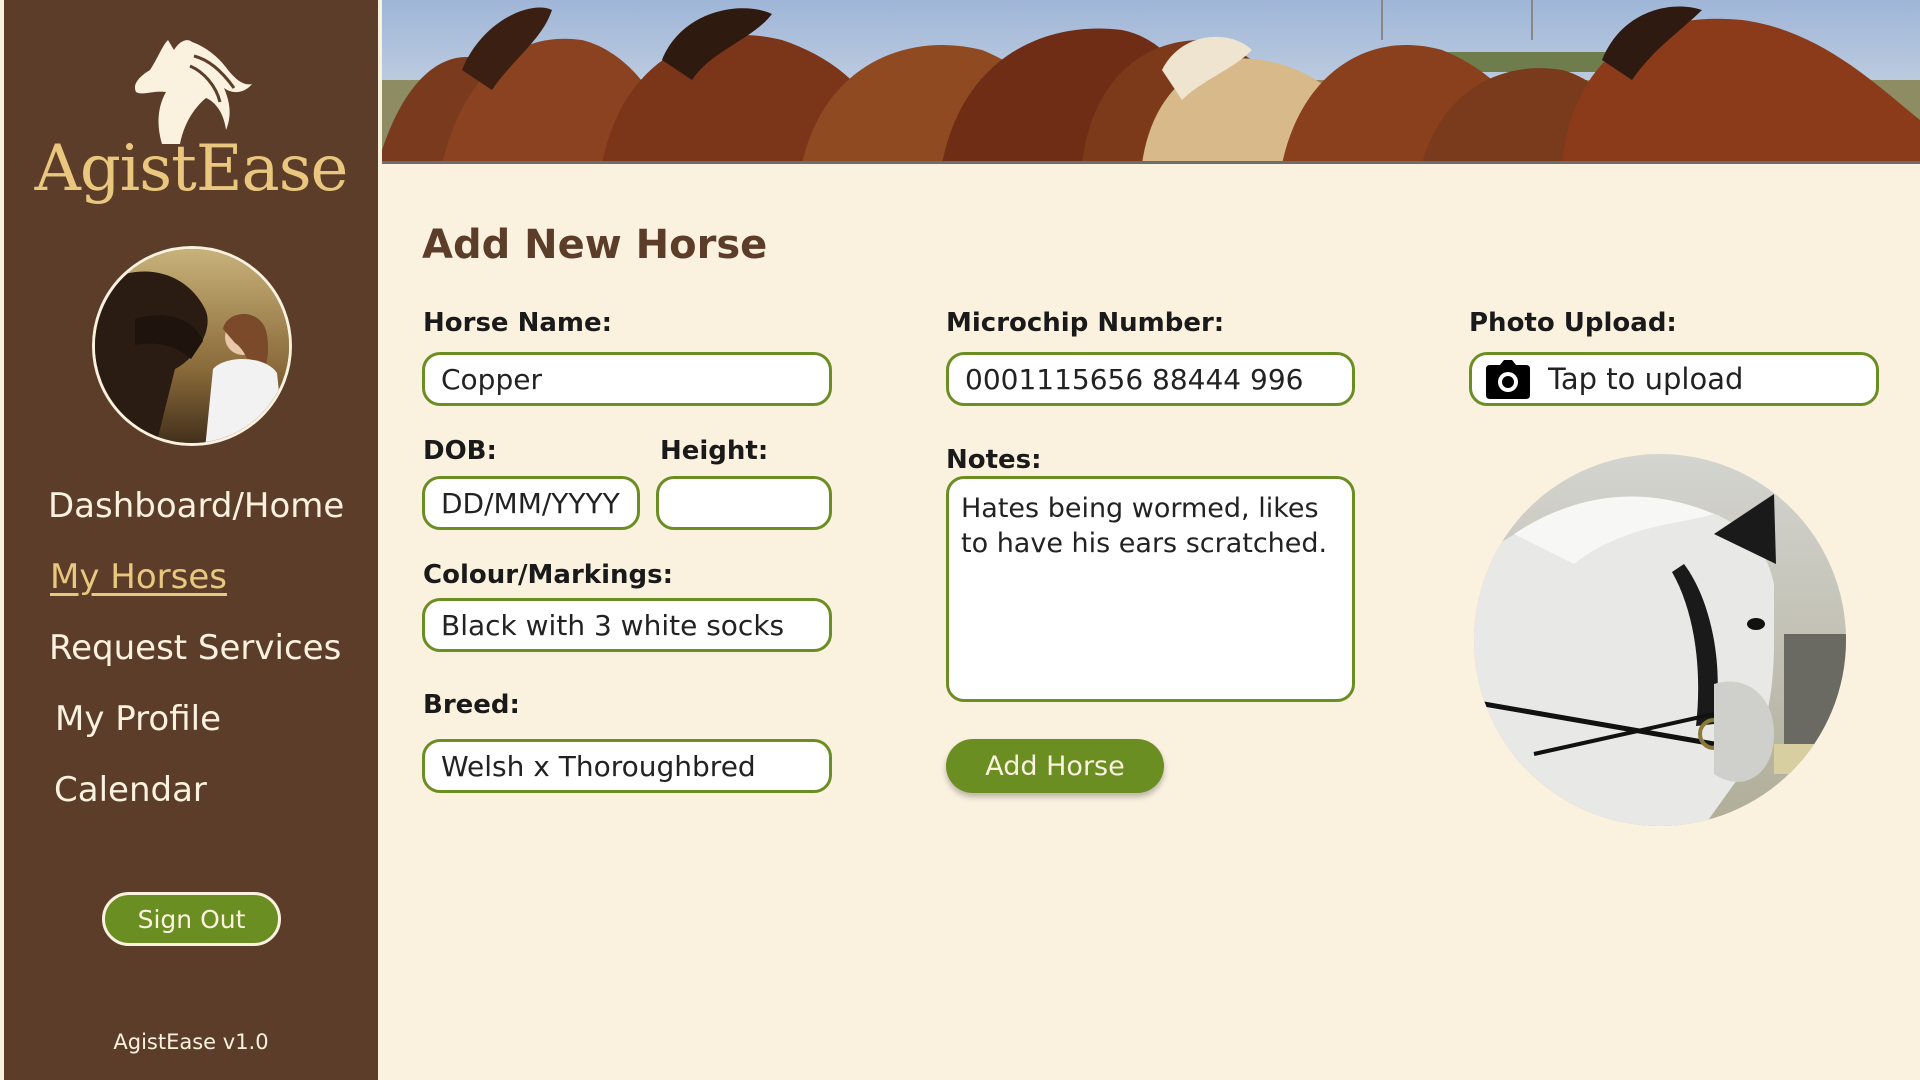  Describe the element at coordinates (191, 169) in the screenshot. I see `app-logo-text: AgistEase` at that location.